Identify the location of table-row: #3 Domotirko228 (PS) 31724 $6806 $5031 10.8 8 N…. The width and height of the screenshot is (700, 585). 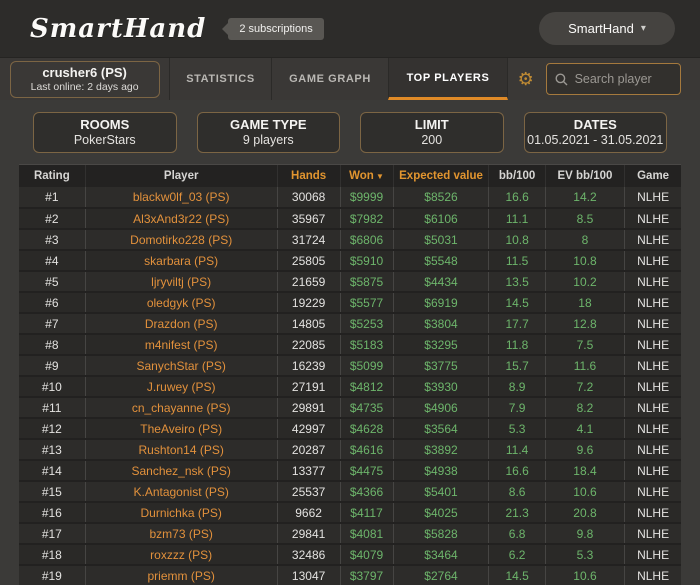
(350, 240).